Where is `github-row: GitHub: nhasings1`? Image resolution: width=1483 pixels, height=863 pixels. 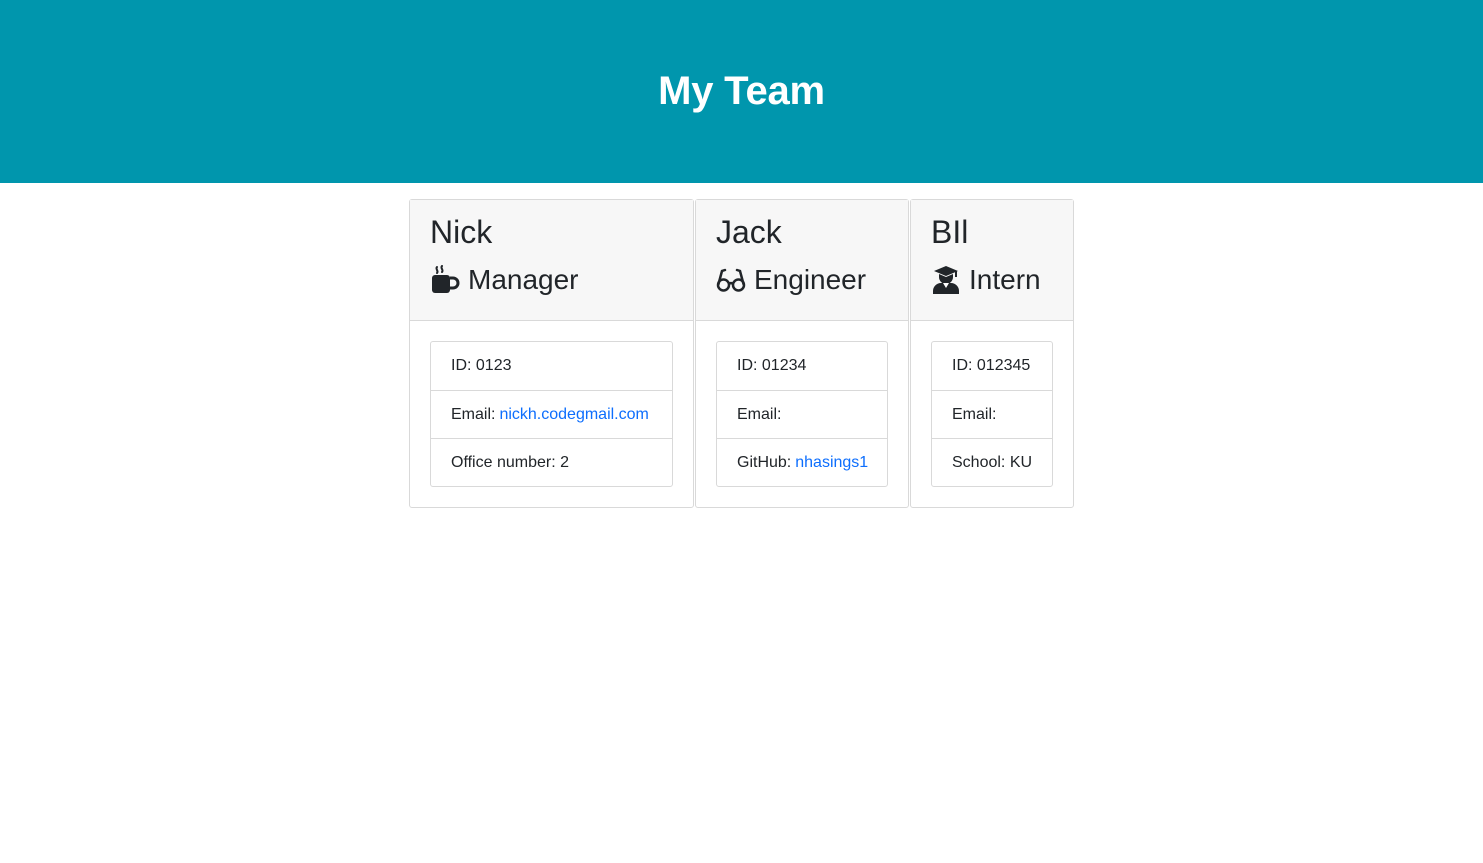
github-row: GitHub: nhasings1 is located at coordinates (802, 462).